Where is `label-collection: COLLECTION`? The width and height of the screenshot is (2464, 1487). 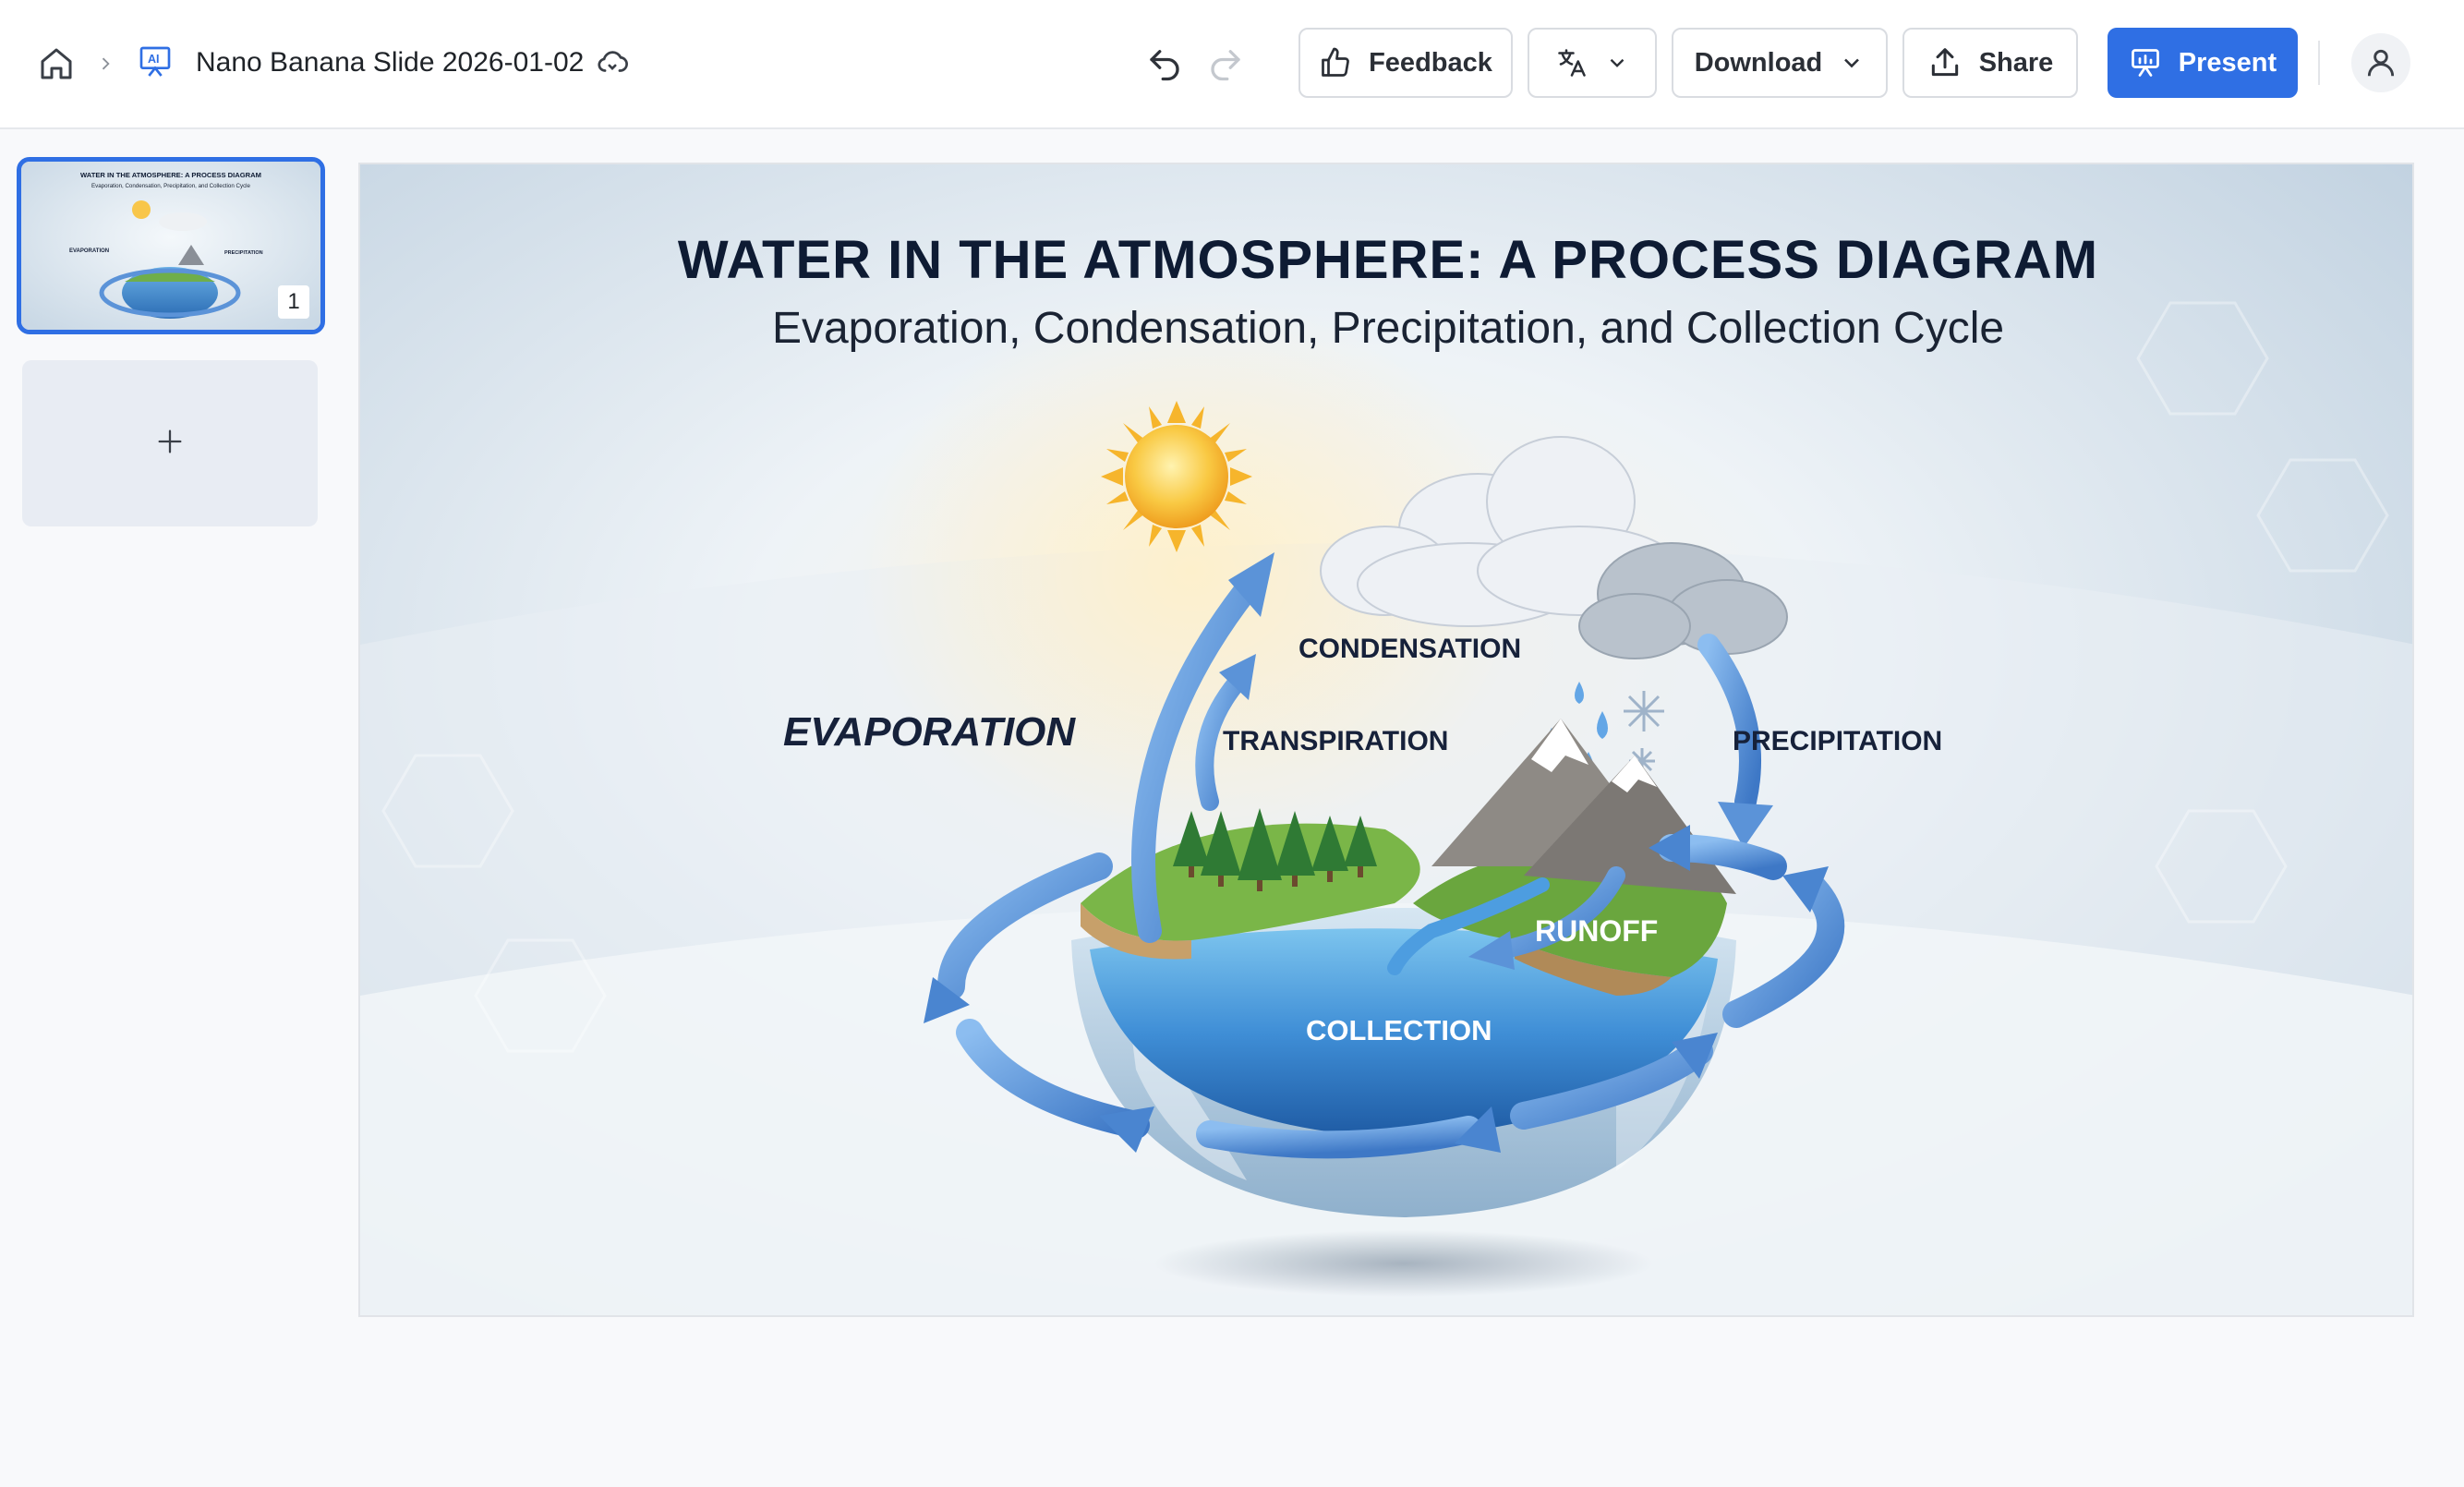 label-collection: COLLECTION is located at coordinates (1399, 1030).